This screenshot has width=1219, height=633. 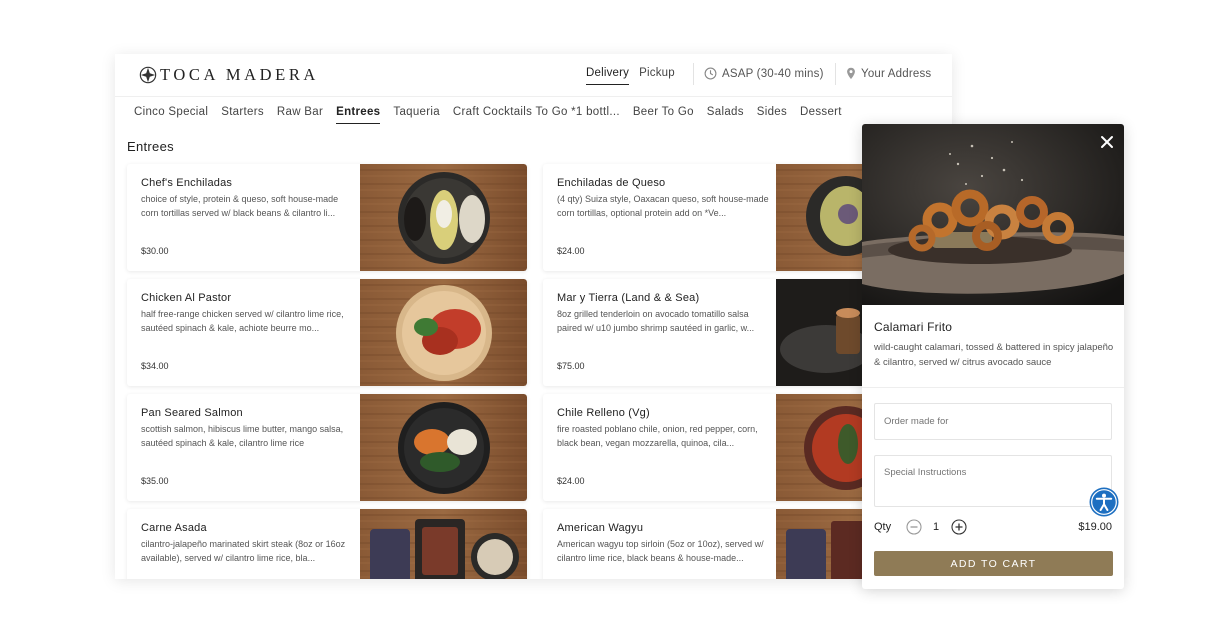 What do you see at coordinates (936, 527) in the screenshot?
I see `quantity-value: 1` at bounding box center [936, 527].